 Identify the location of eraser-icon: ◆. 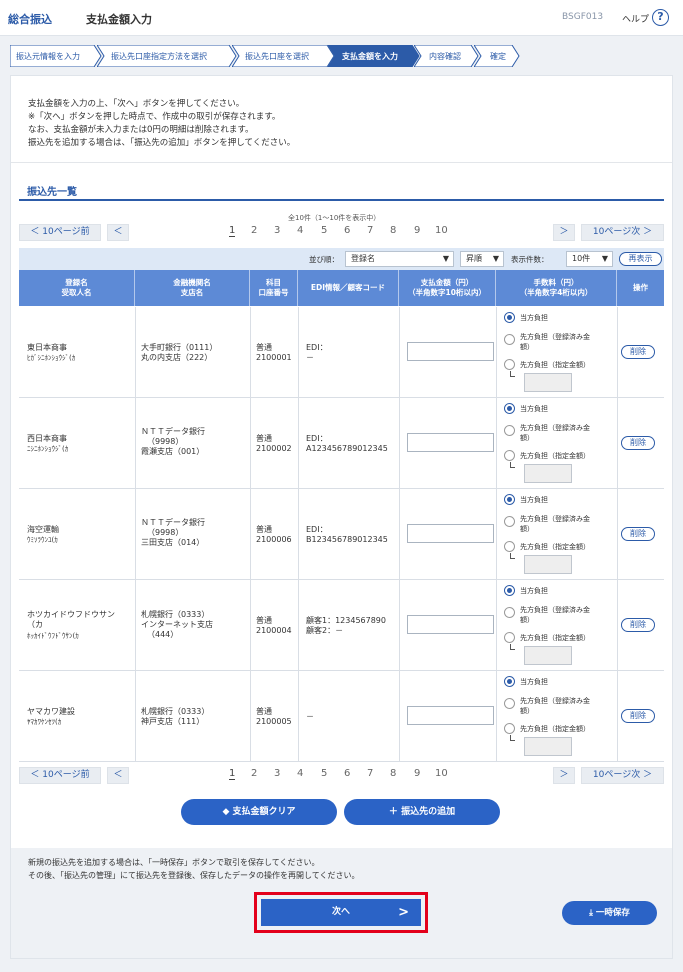
(227, 812).